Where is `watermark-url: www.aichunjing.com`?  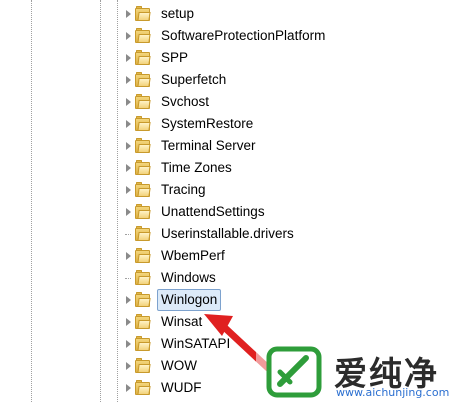
watermark-url: www.aichunjing.com is located at coordinates (393, 392).